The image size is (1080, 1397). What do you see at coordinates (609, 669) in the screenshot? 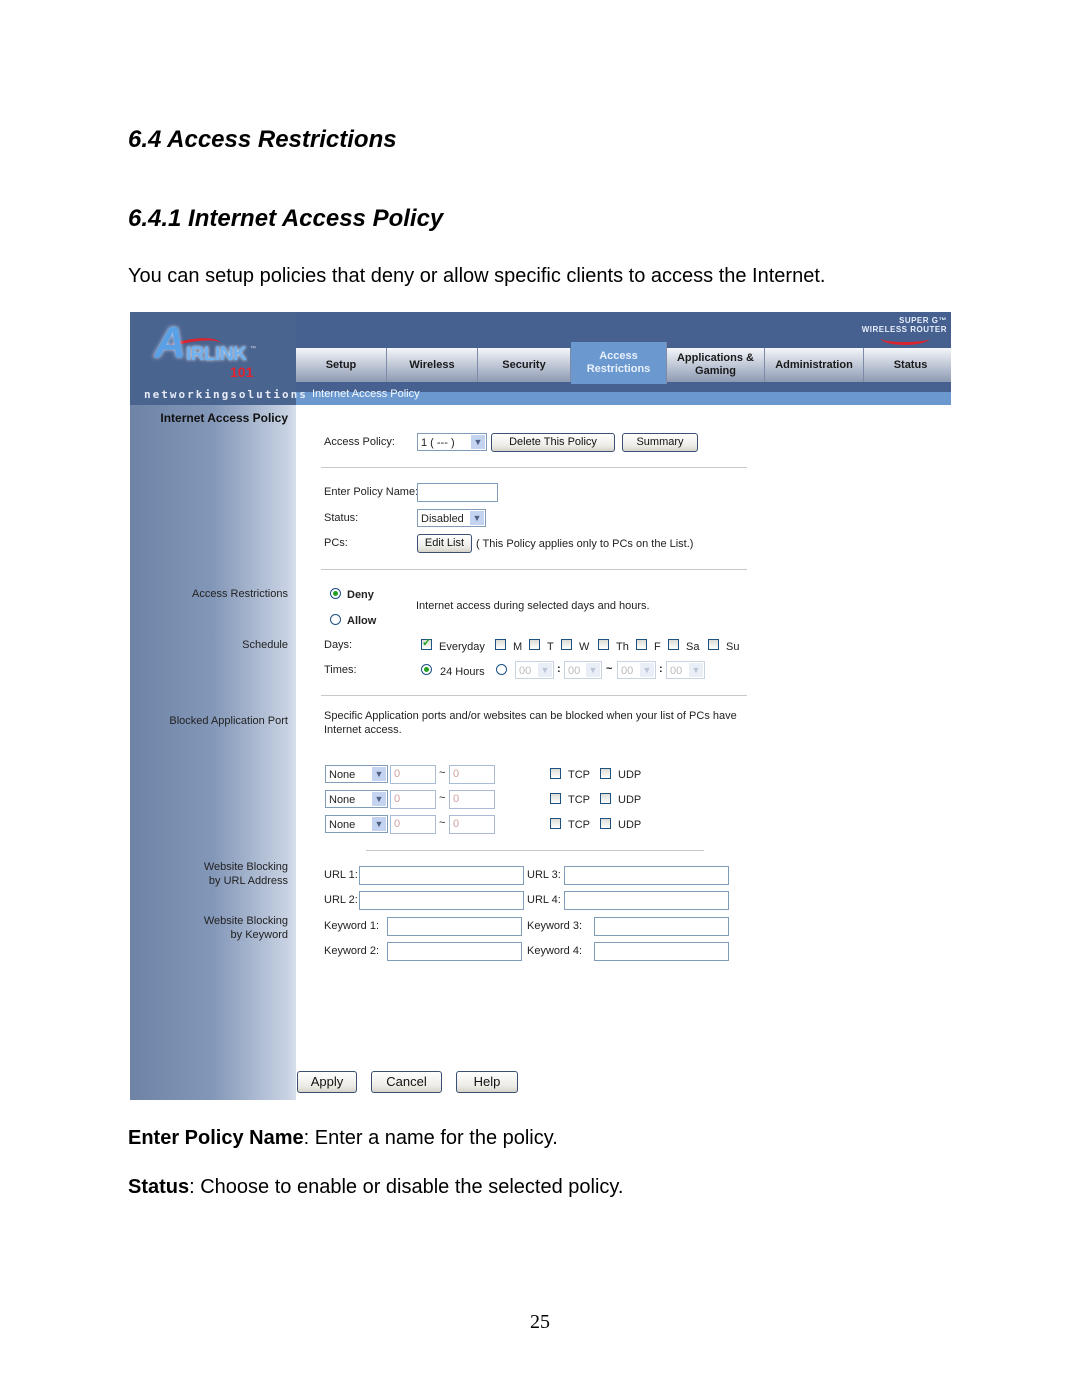
I see `time-tilde: ~` at bounding box center [609, 669].